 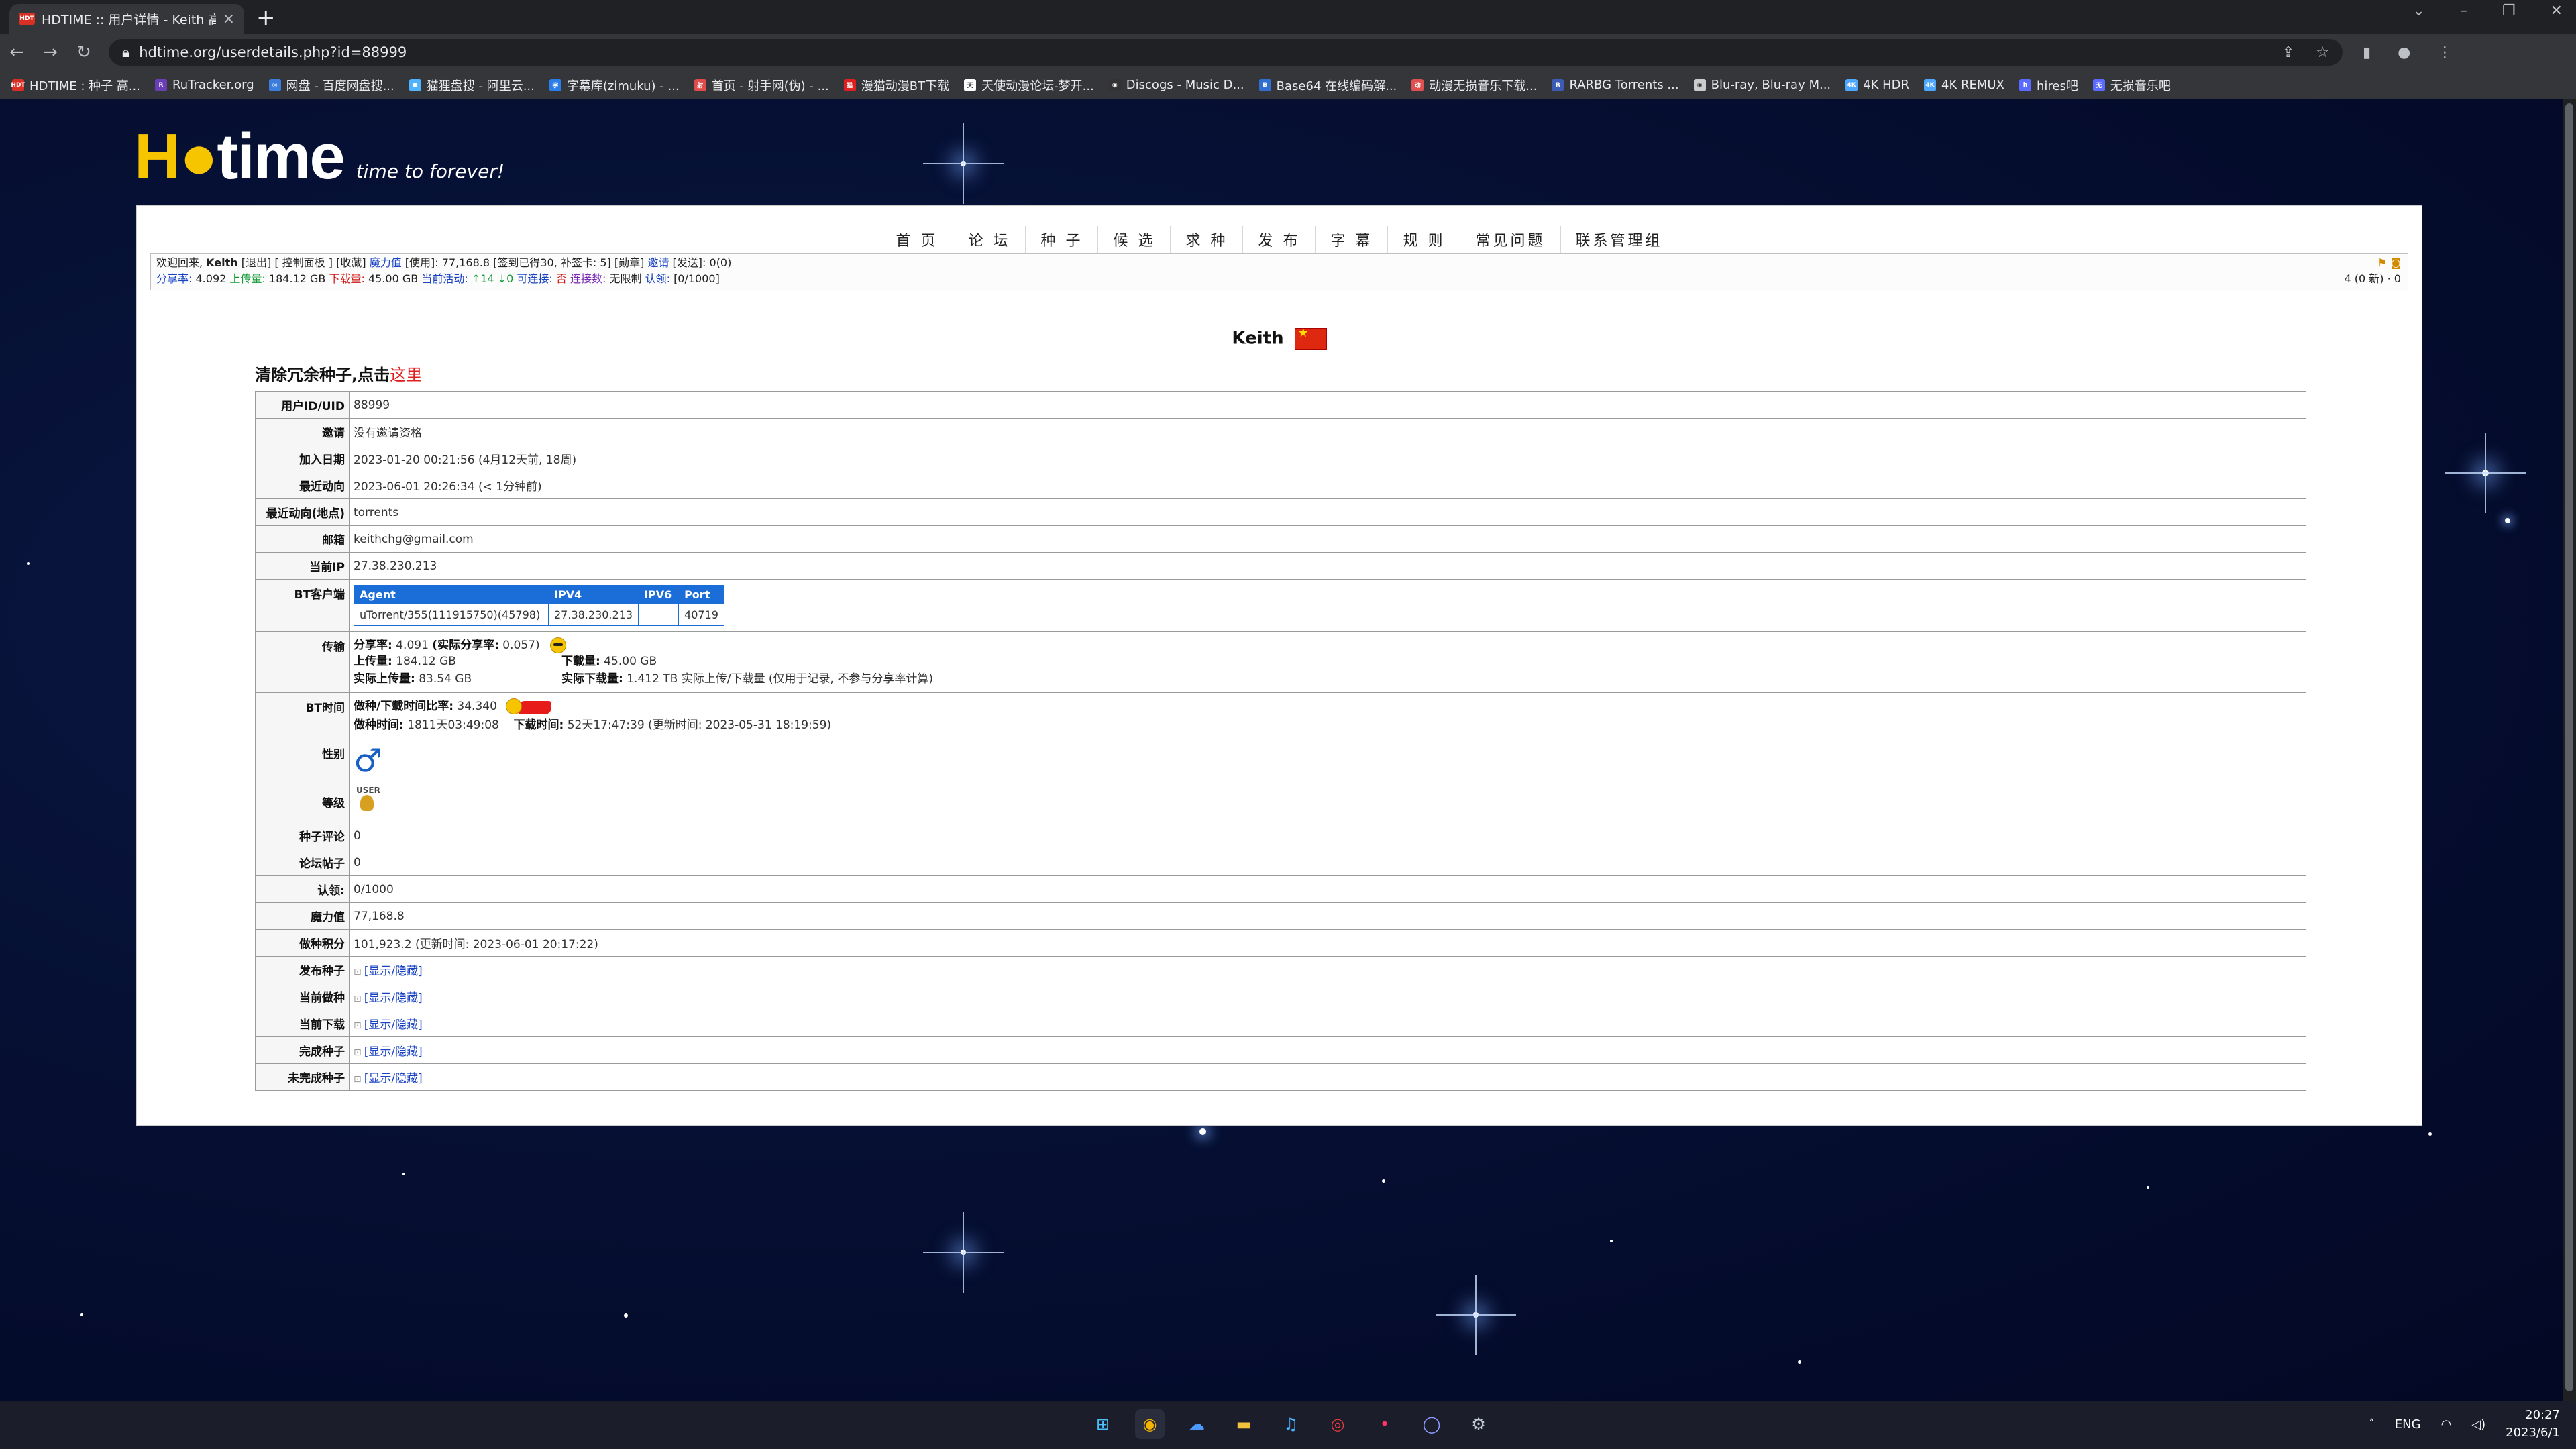 I want to click on table-row: 论坛帖子 0, so click(x=1280, y=862).